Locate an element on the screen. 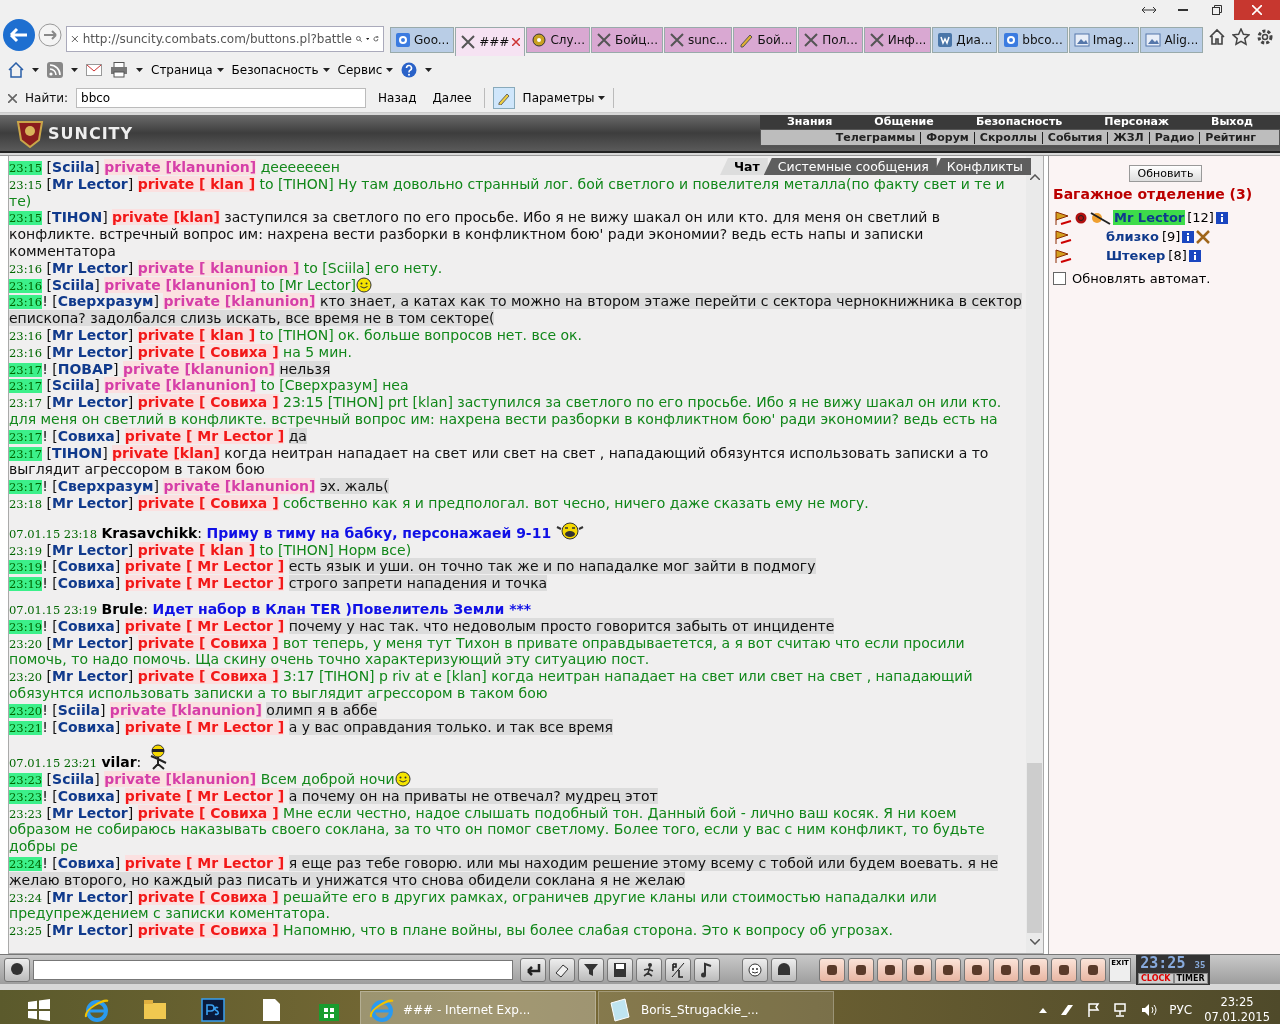  chat-tab: Системные сообщения is located at coordinates (850, 166).